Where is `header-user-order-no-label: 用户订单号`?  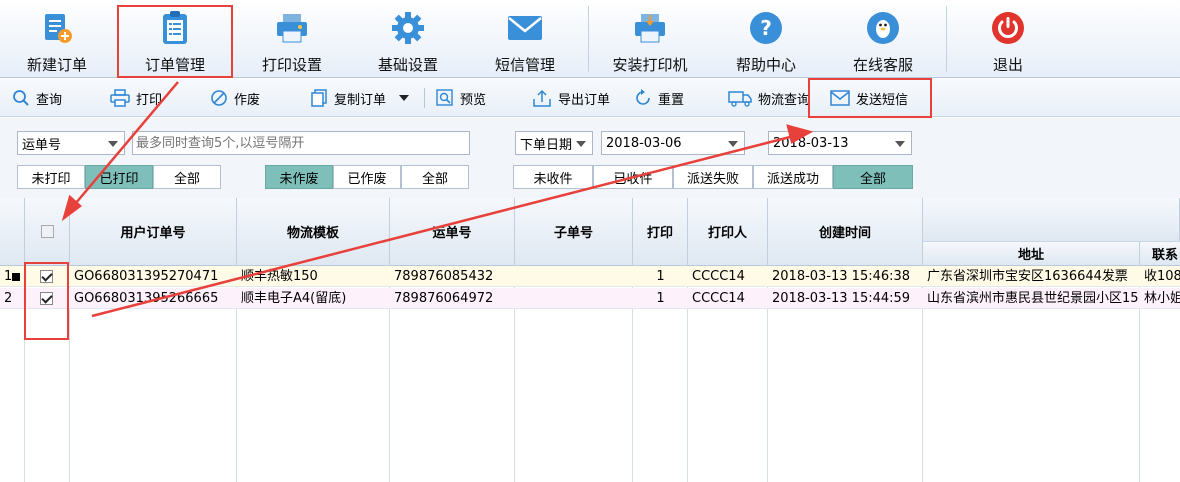 header-user-order-no-label: 用户订单号 is located at coordinates (153, 233).